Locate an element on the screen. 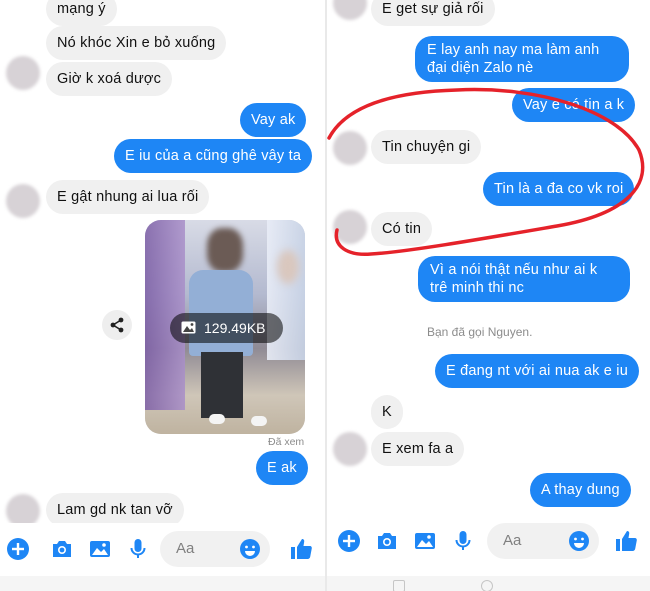 The width and height of the screenshot is (650, 591). message-incoming: K is located at coordinates (387, 412).